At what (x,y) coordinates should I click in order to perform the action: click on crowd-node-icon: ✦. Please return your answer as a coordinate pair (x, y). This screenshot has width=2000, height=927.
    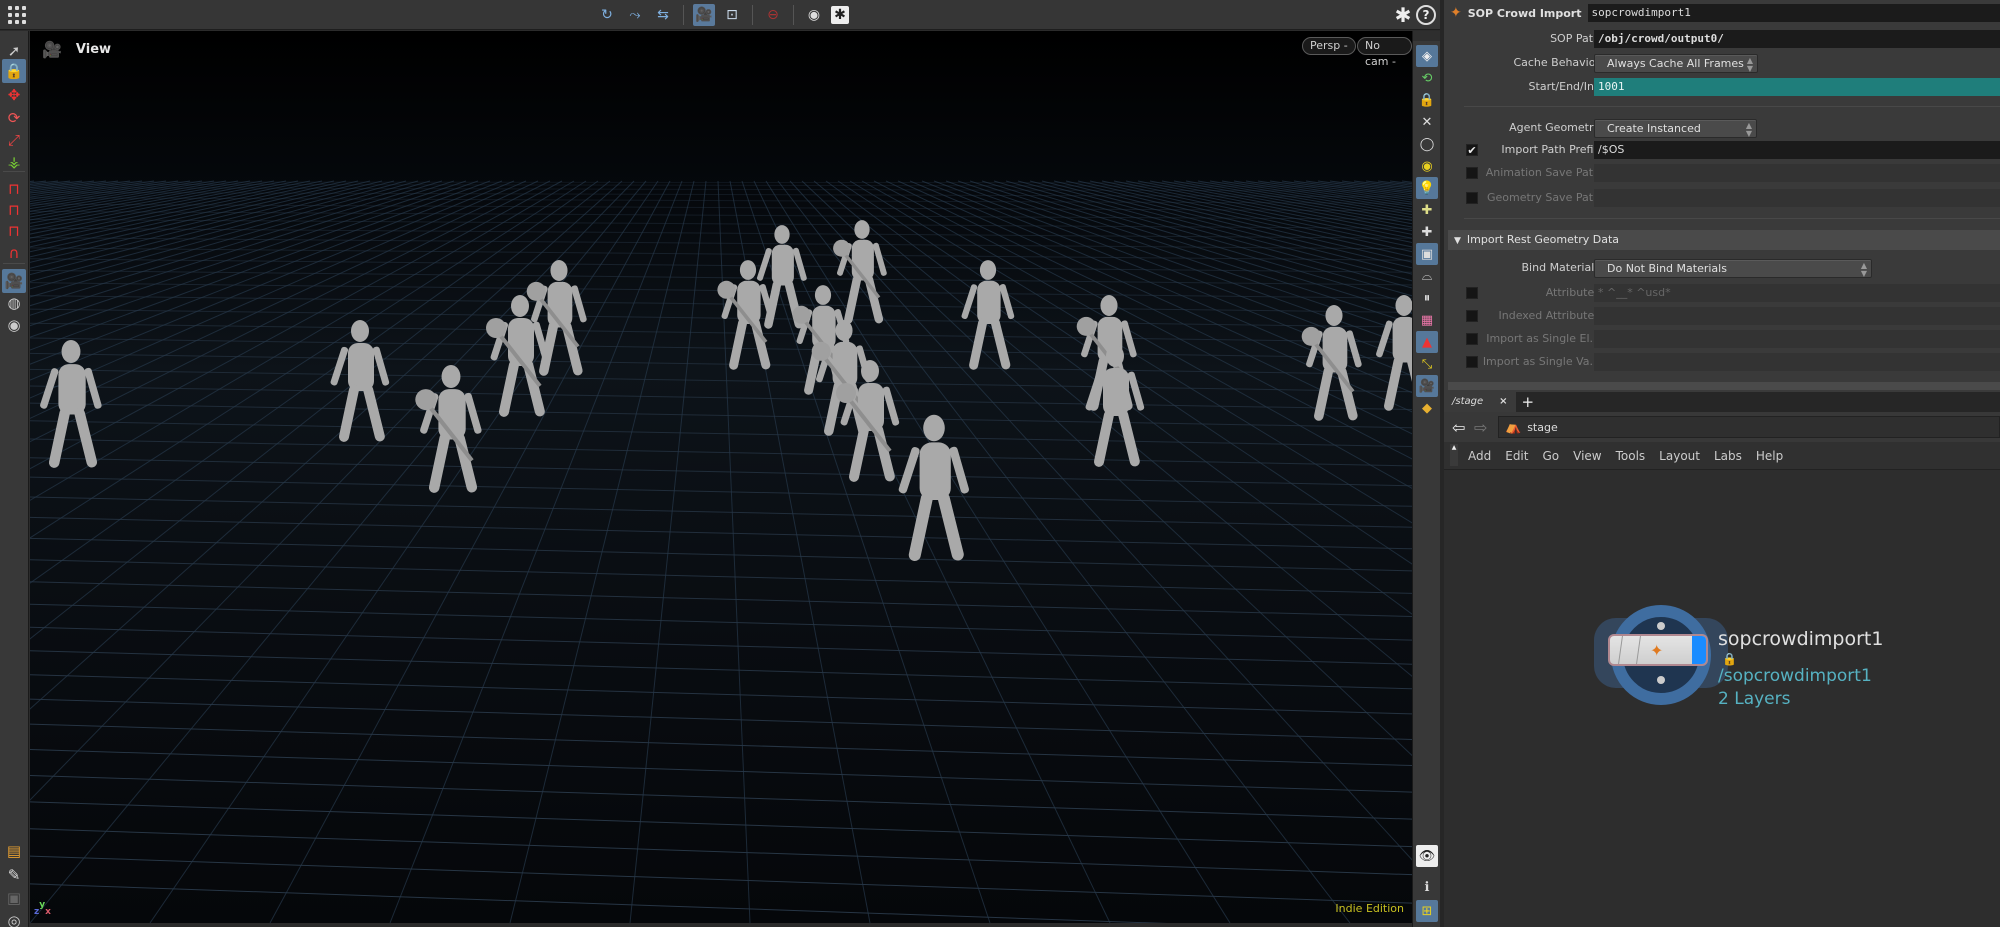
    Looking at the image, I should click on (1456, 13).